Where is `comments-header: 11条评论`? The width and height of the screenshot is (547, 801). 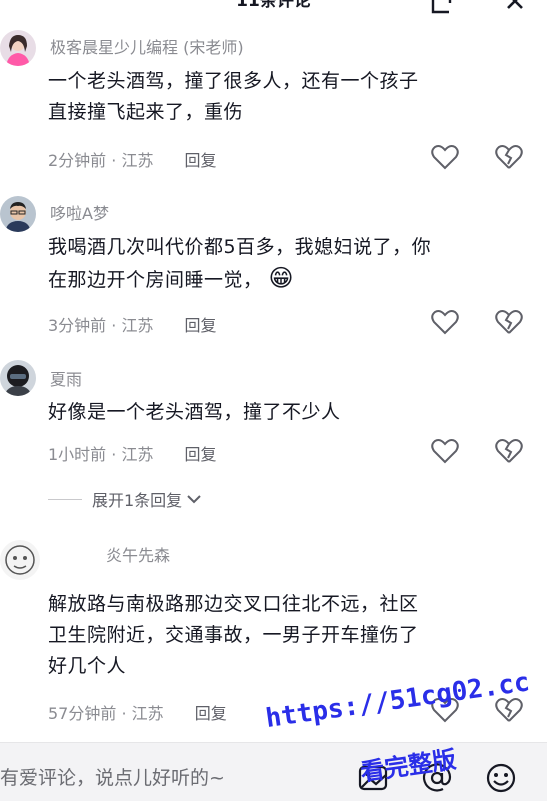 comments-header: 11条评论 is located at coordinates (273, 9).